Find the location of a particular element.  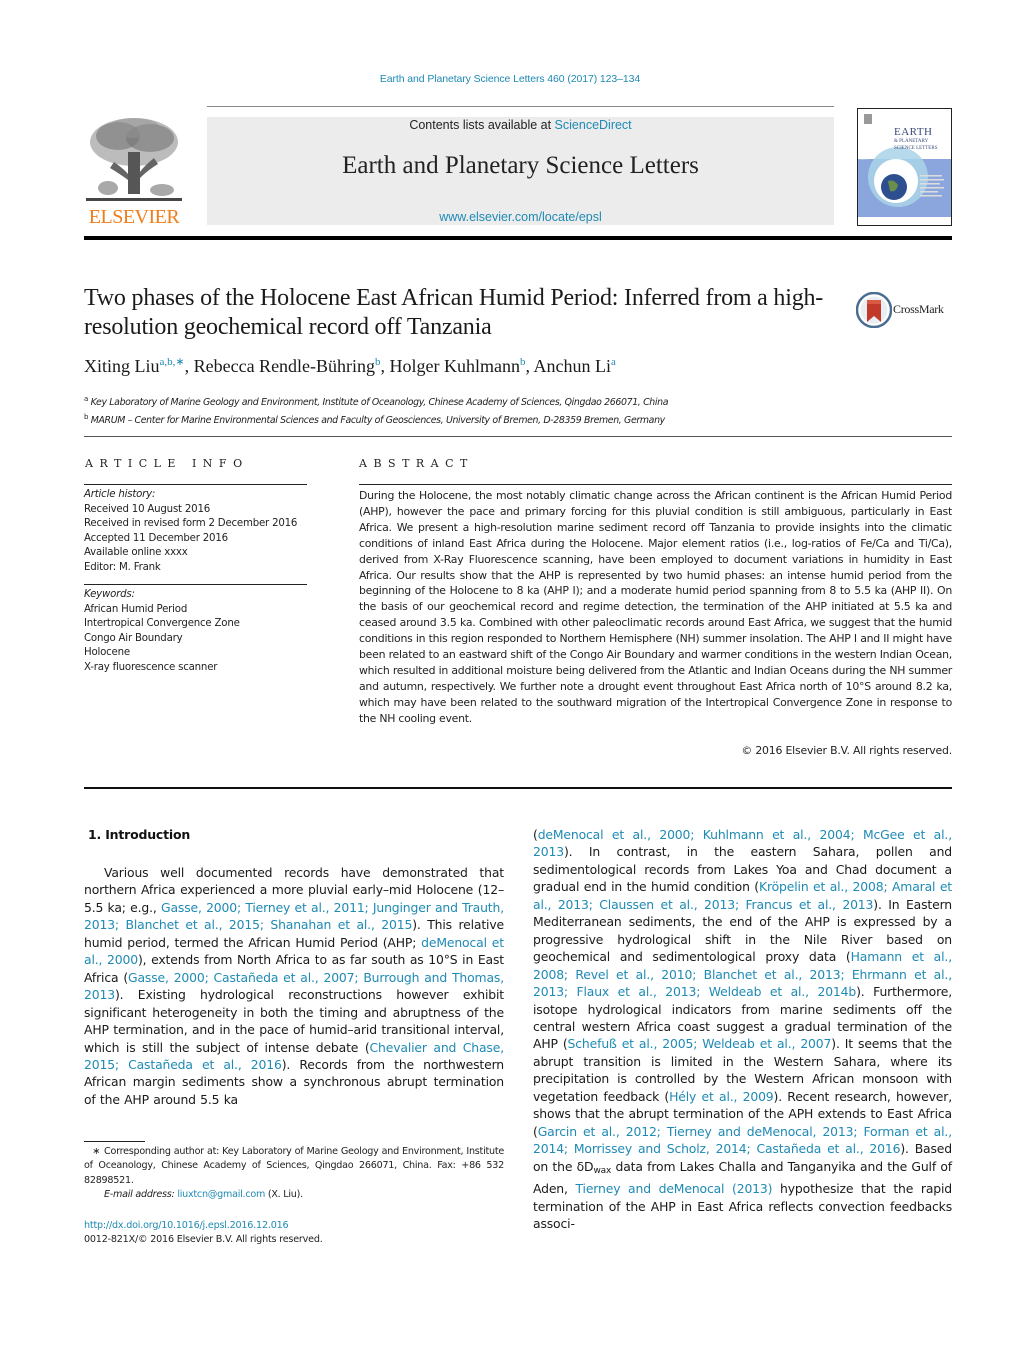

keyword: X-ray fluorescence scanner is located at coordinates (199, 668).